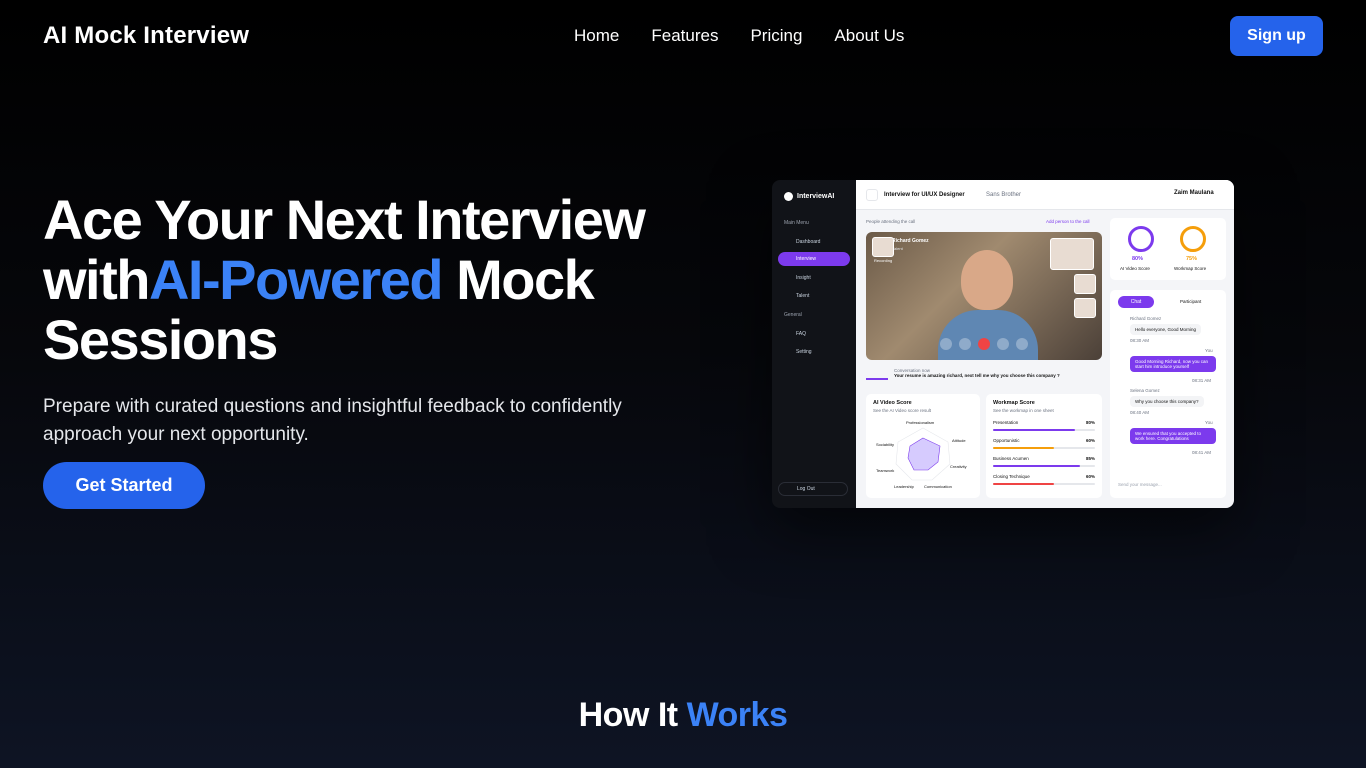 Image resolution: width=1366 pixels, height=768 pixels. I want to click on ai-score-sub: See the AI Video score result, so click(902, 410).